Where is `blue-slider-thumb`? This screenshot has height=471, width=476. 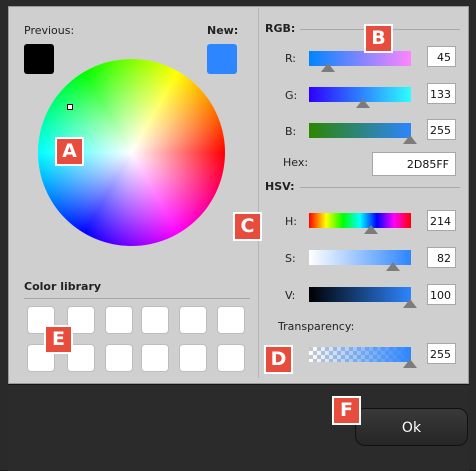
blue-slider-thumb is located at coordinates (410, 139).